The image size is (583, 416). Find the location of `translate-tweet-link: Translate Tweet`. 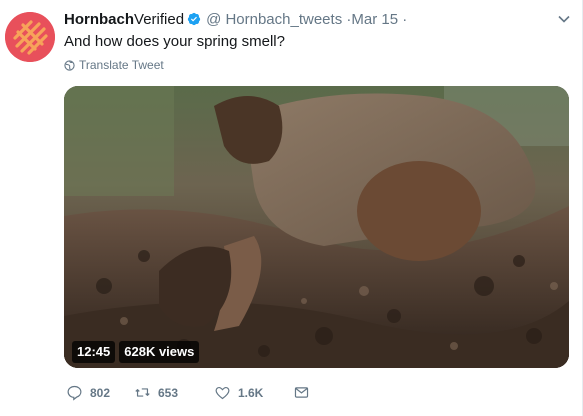

translate-tweet-link: Translate Tweet is located at coordinates (114, 65).